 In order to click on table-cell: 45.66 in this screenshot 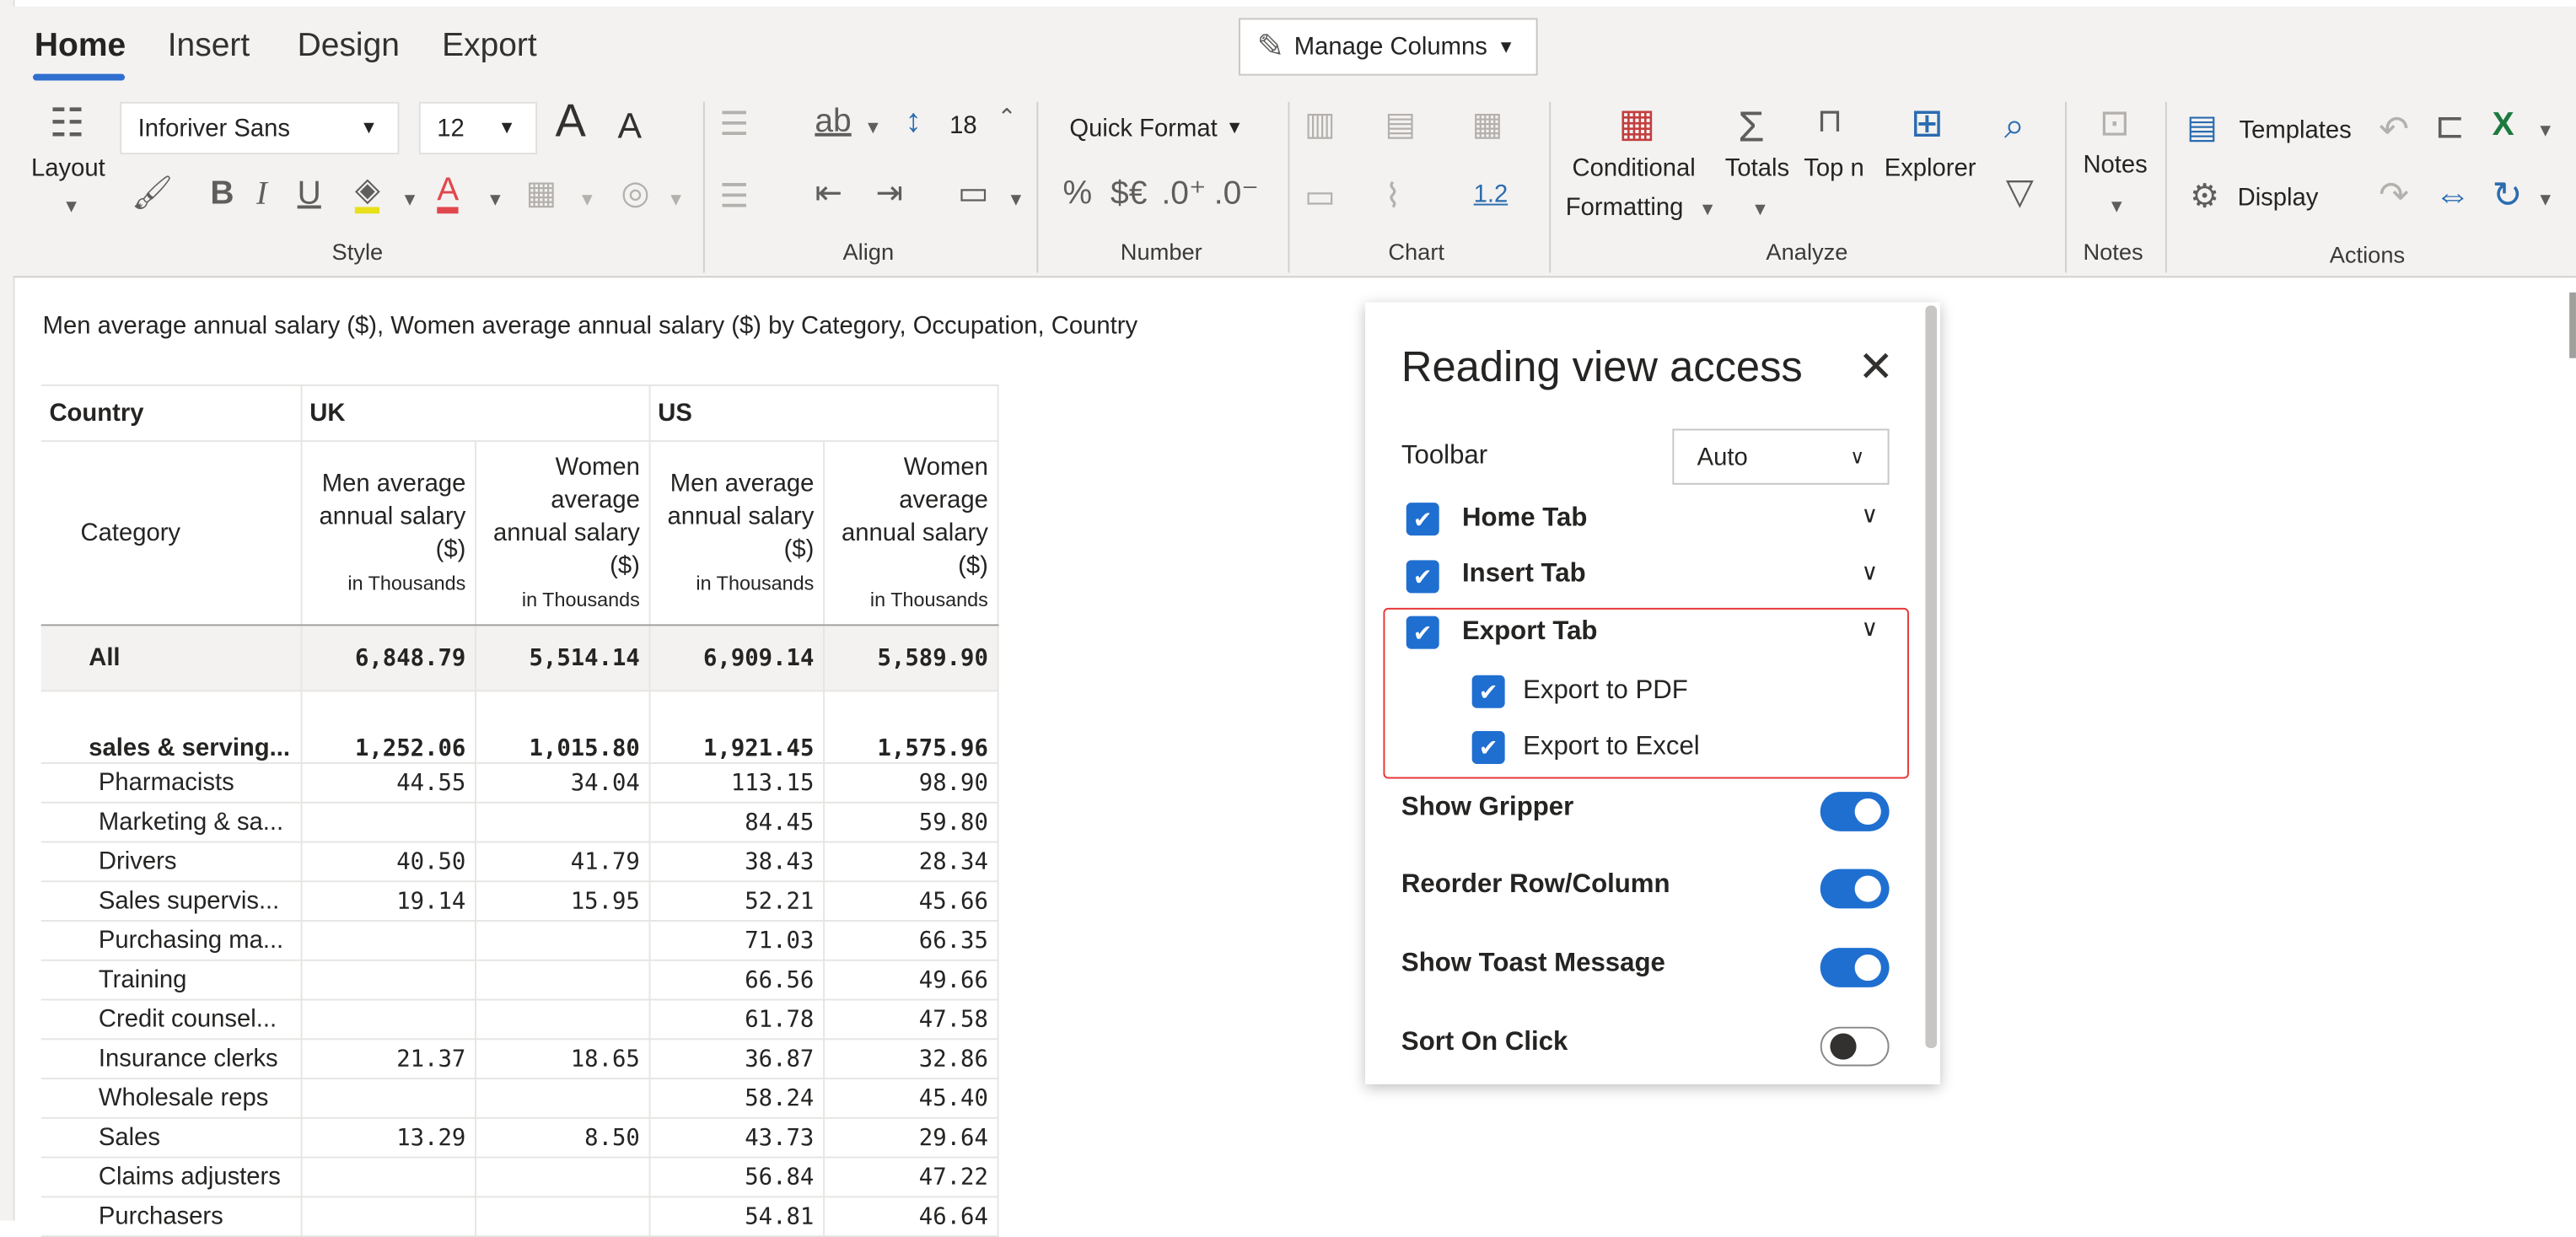, I will do `click(910, 901)`.